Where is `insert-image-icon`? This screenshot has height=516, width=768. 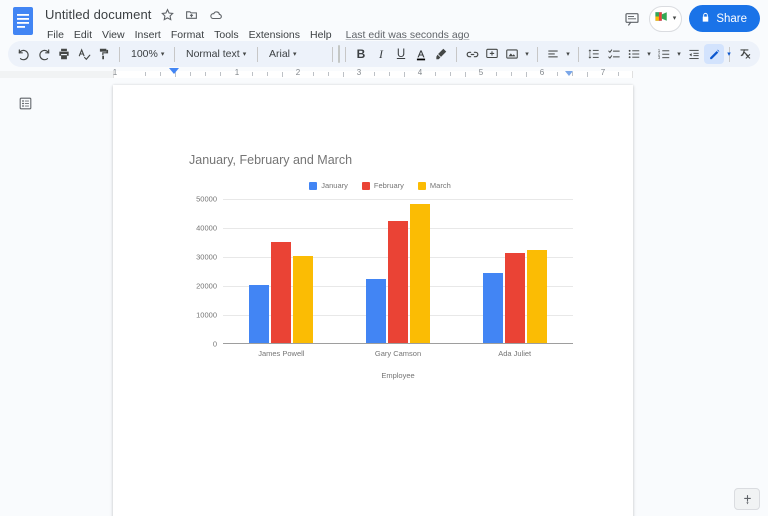 insert-image-icon is located at coordinates (512, 54).